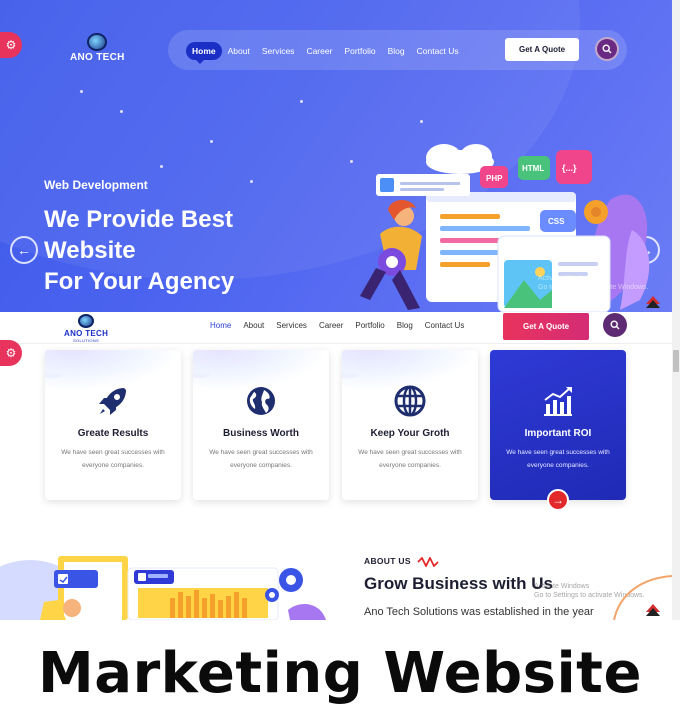  What do you see at coordinates (410, 433) in the screenshot?
I see `feature-title: Keep Your Groth` at bounding box center [410, 433].